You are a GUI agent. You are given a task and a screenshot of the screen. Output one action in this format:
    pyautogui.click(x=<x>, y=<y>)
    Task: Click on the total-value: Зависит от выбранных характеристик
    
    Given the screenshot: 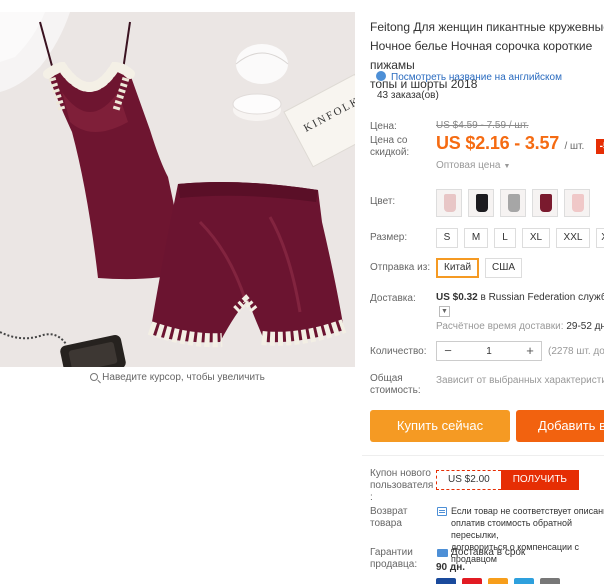 What is the action you would take?
    pyautogui.click(x=520, y=380)
    